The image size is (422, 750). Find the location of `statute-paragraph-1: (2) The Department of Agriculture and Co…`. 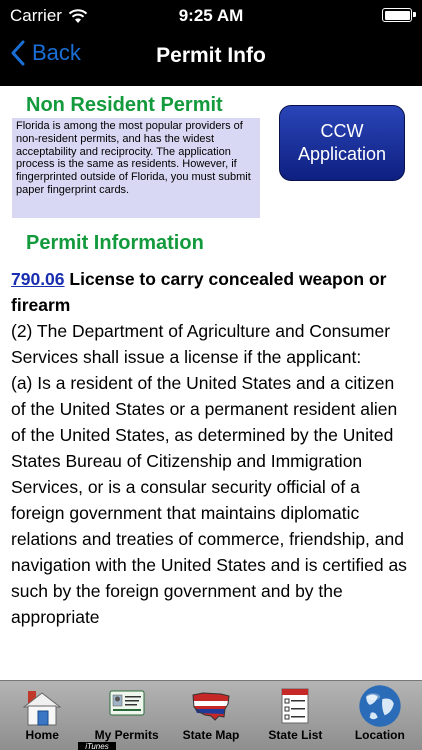

statute-paragraph-1: (2) The Department of Agriculture and Co… is located at coordinates (201, 344).